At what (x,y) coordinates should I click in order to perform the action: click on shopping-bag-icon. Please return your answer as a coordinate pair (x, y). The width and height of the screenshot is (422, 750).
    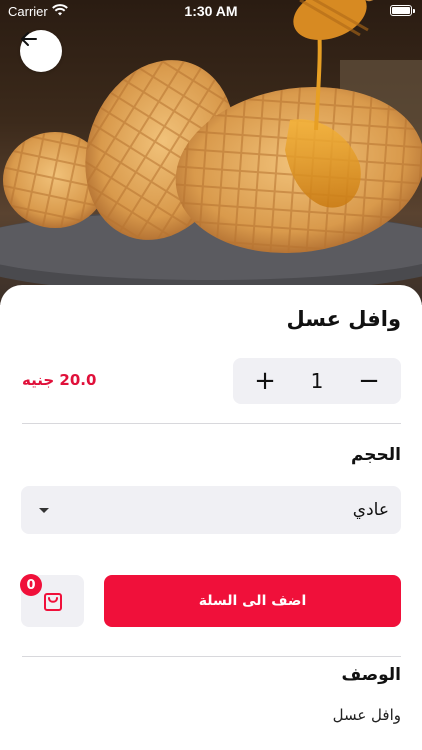
    Looking at the image, I should click on (52, 602).